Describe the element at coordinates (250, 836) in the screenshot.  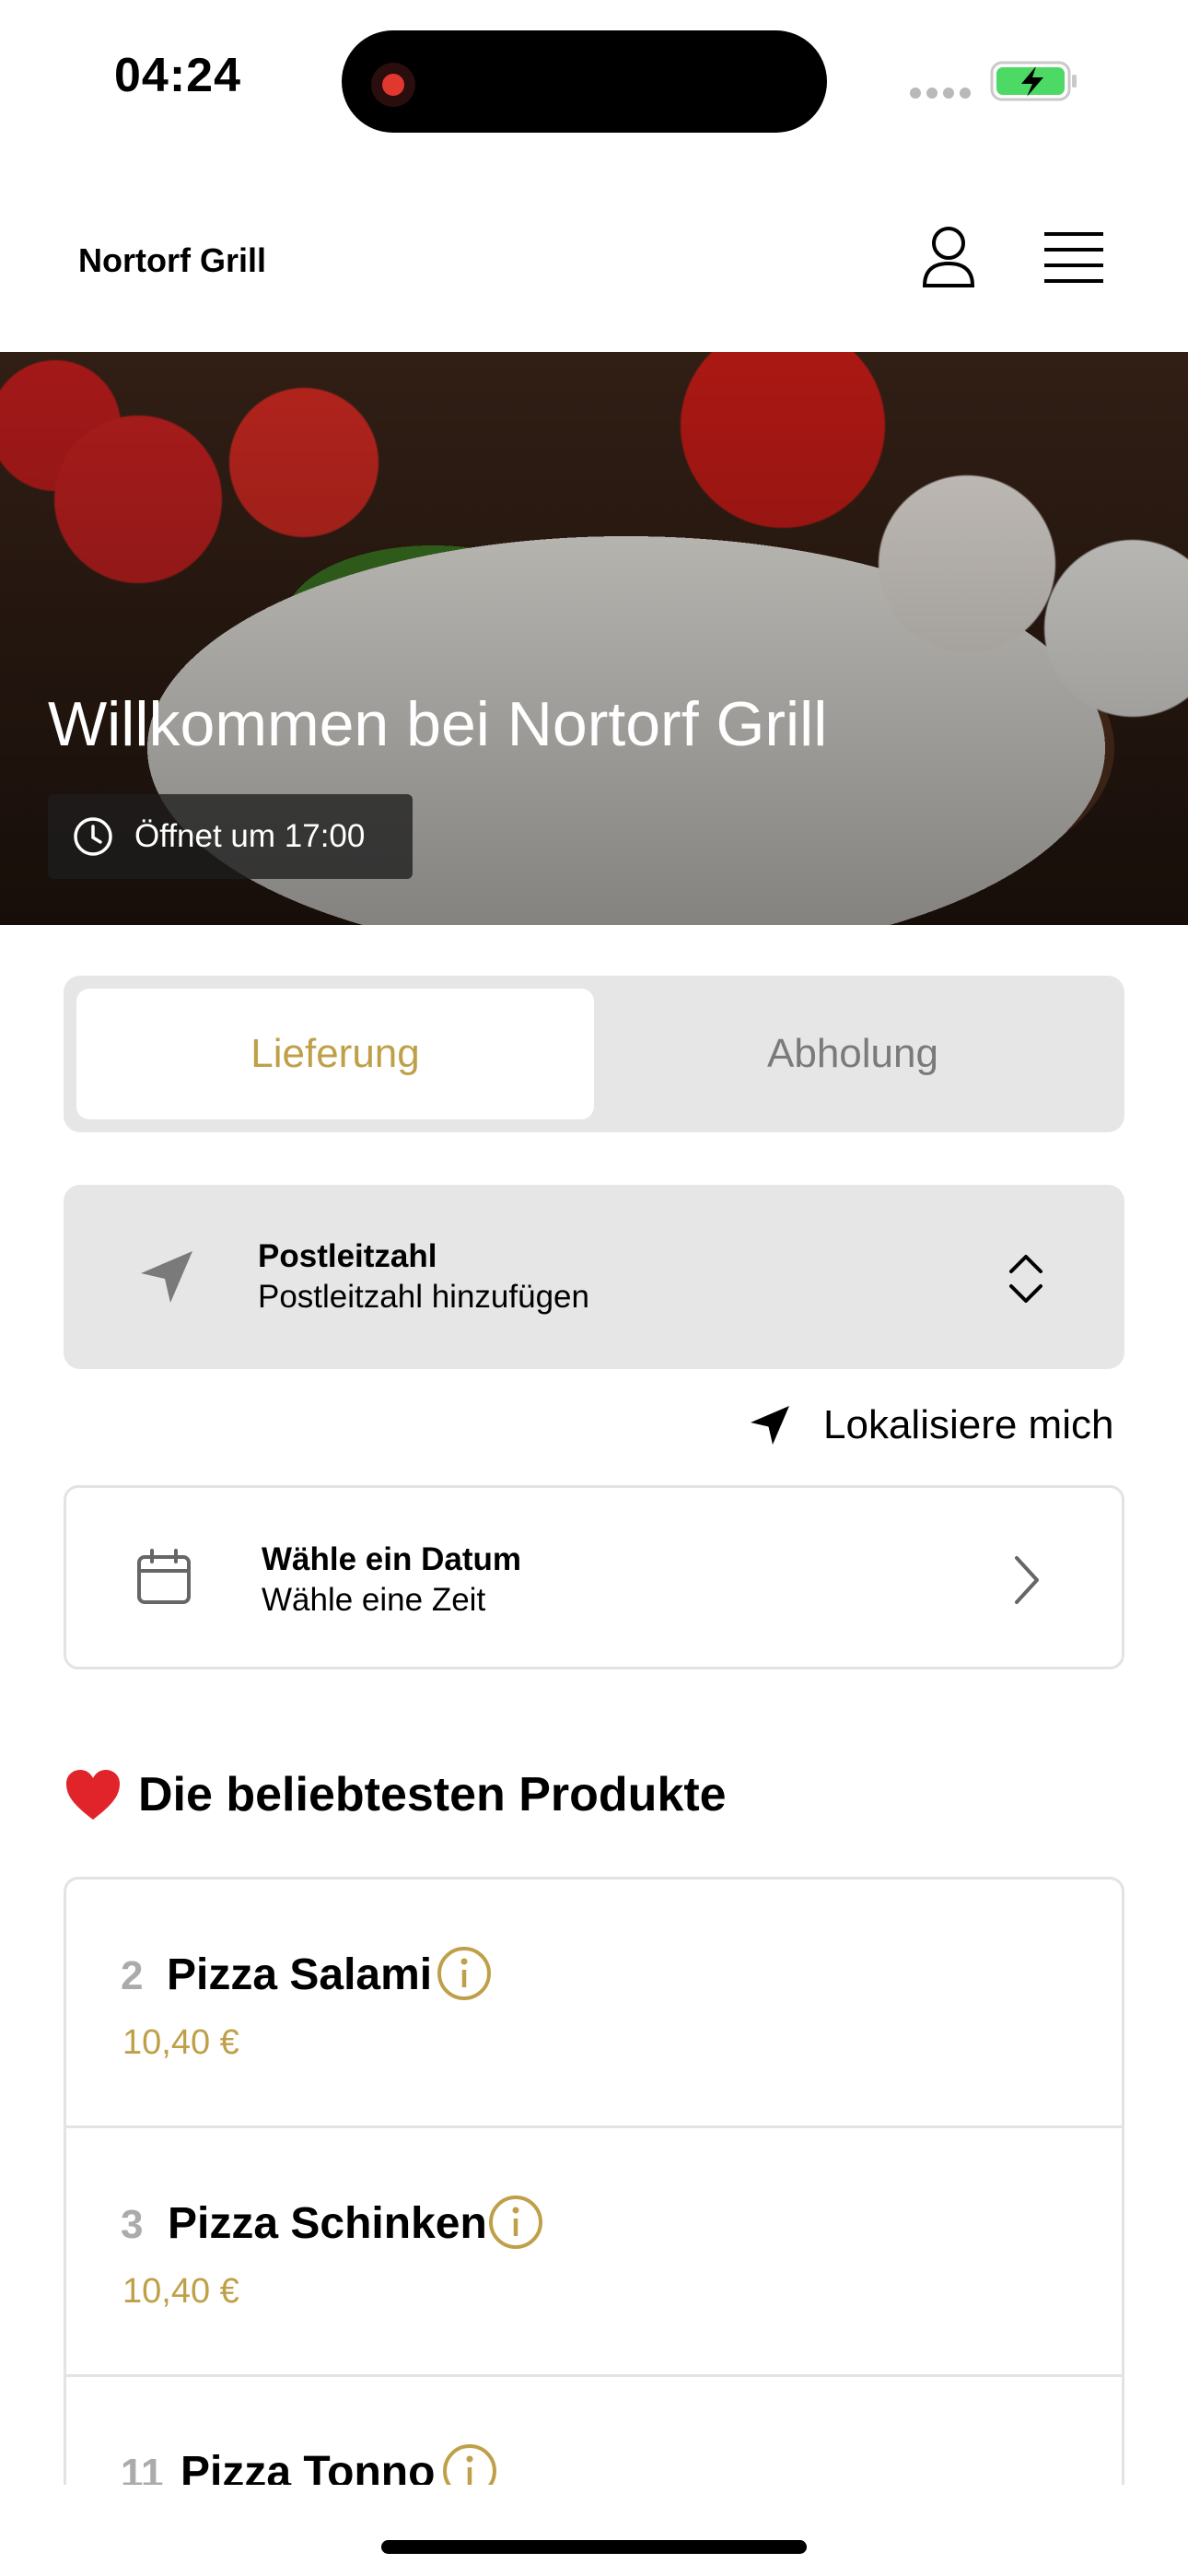
I see `opening-time-text: Öffnet um 17:00` at that location.